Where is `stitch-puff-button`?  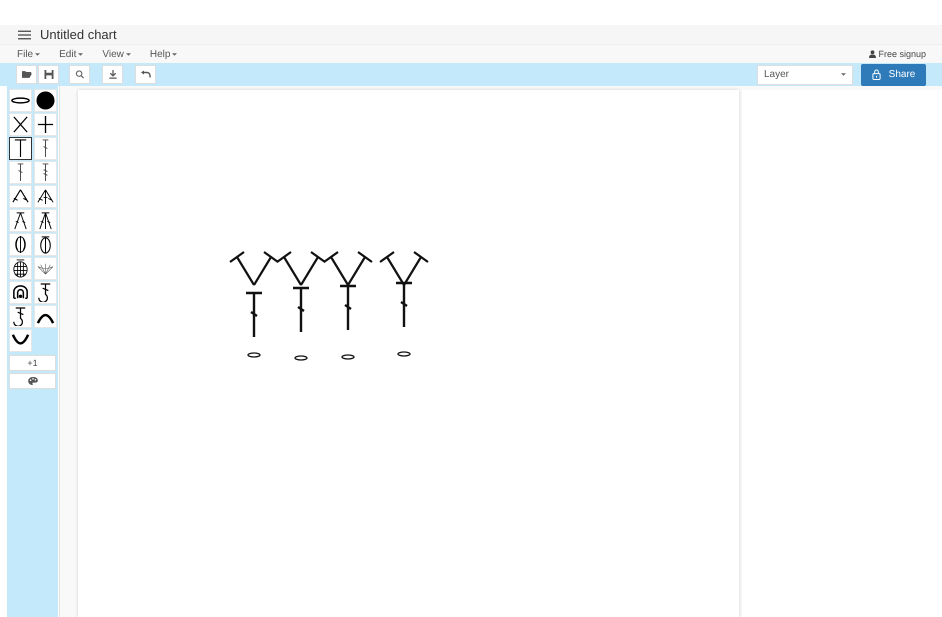 stitch-puff-button is located at coordinates (20, 244).